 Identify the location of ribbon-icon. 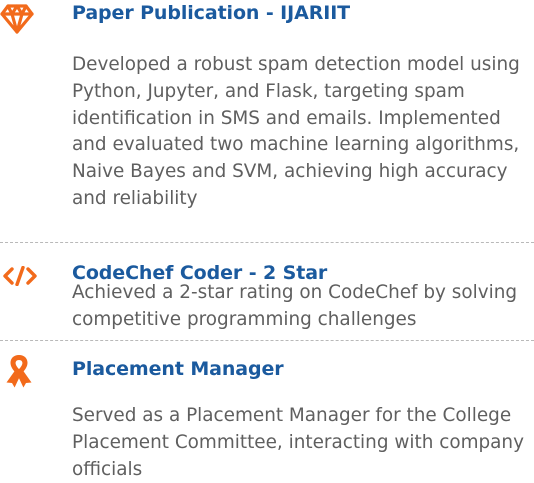
(19, 371).